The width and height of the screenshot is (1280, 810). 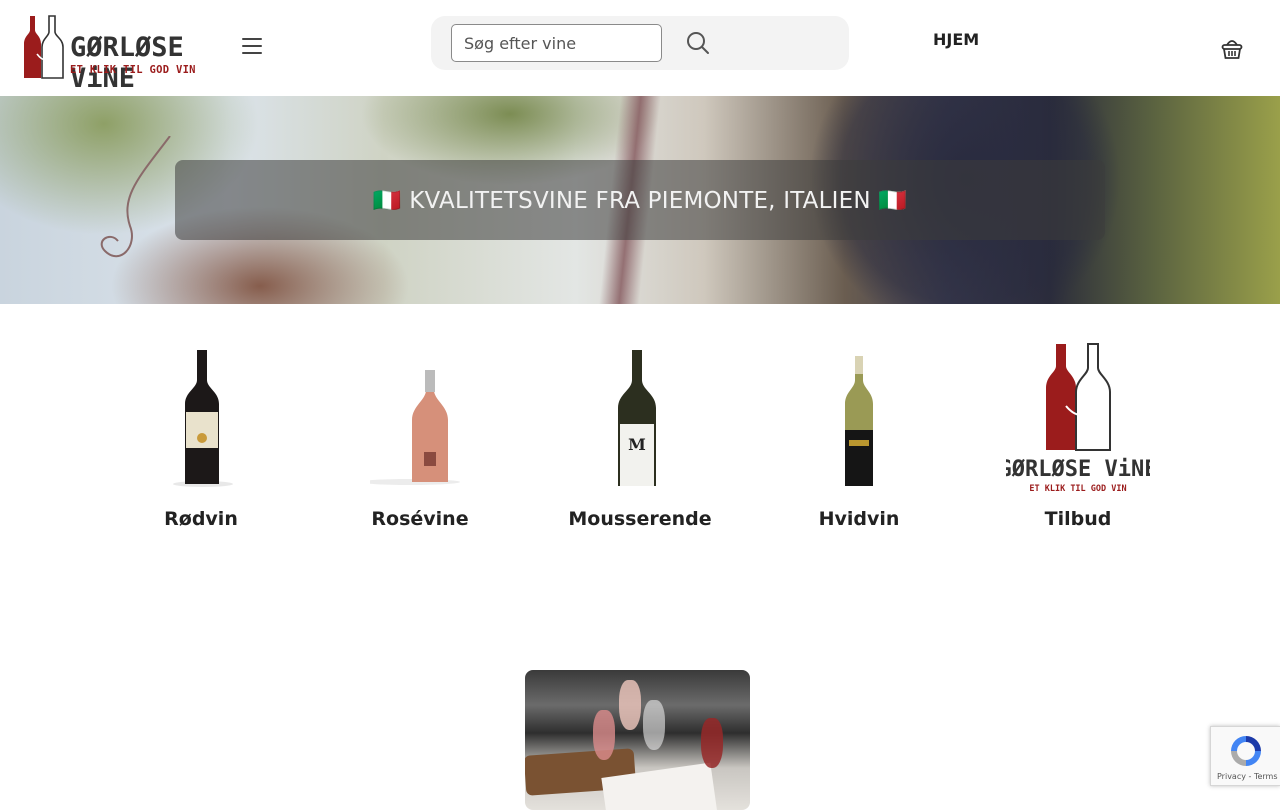 I want to click on category-label: Rosévine, so click(x=420, y=519).